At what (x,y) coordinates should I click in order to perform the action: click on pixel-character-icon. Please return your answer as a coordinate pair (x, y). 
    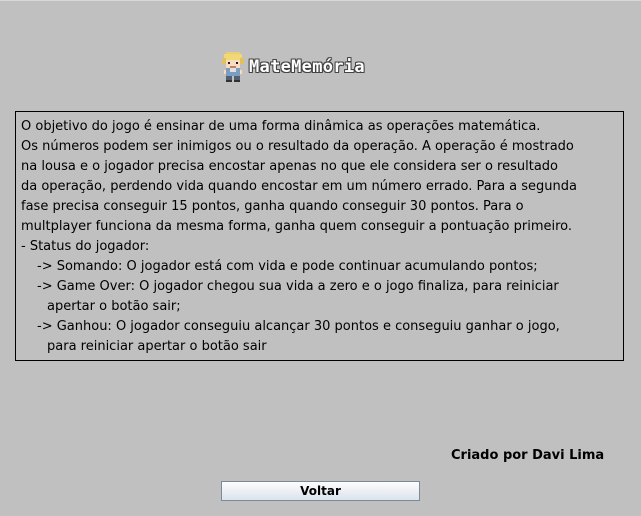
    Looking at the image, I should click on (233, 67).